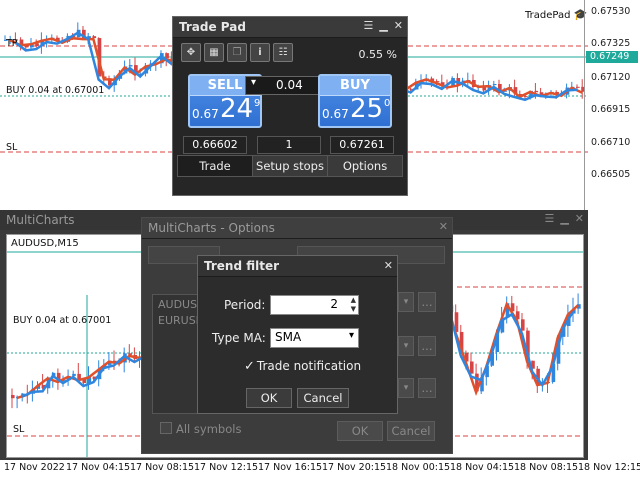 The width and height of the screenshot is (640, 480). I want to click on time-tick: 17 Nov 12:15, so click(226, 467).